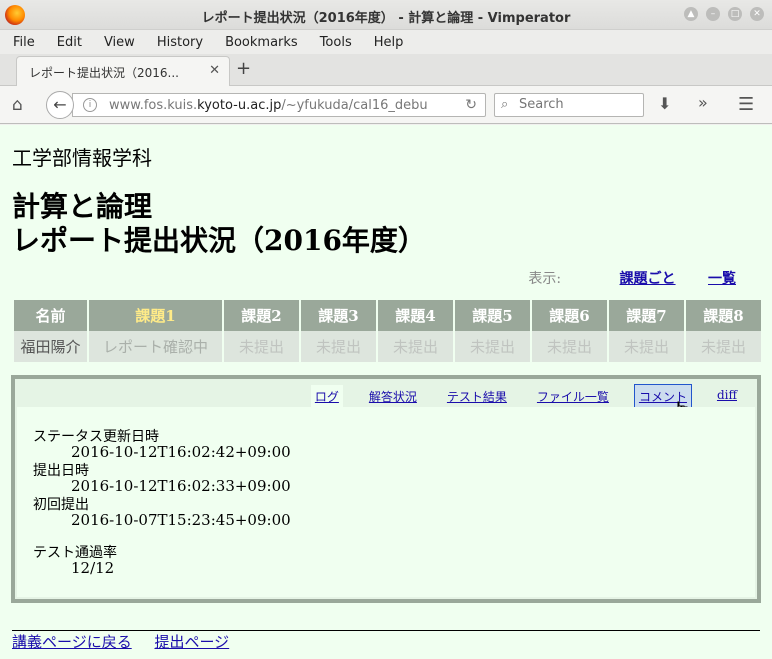 This screenshot has height=659, width=772. I want to click on column-header-task3: 課題3, so click(338, 315).